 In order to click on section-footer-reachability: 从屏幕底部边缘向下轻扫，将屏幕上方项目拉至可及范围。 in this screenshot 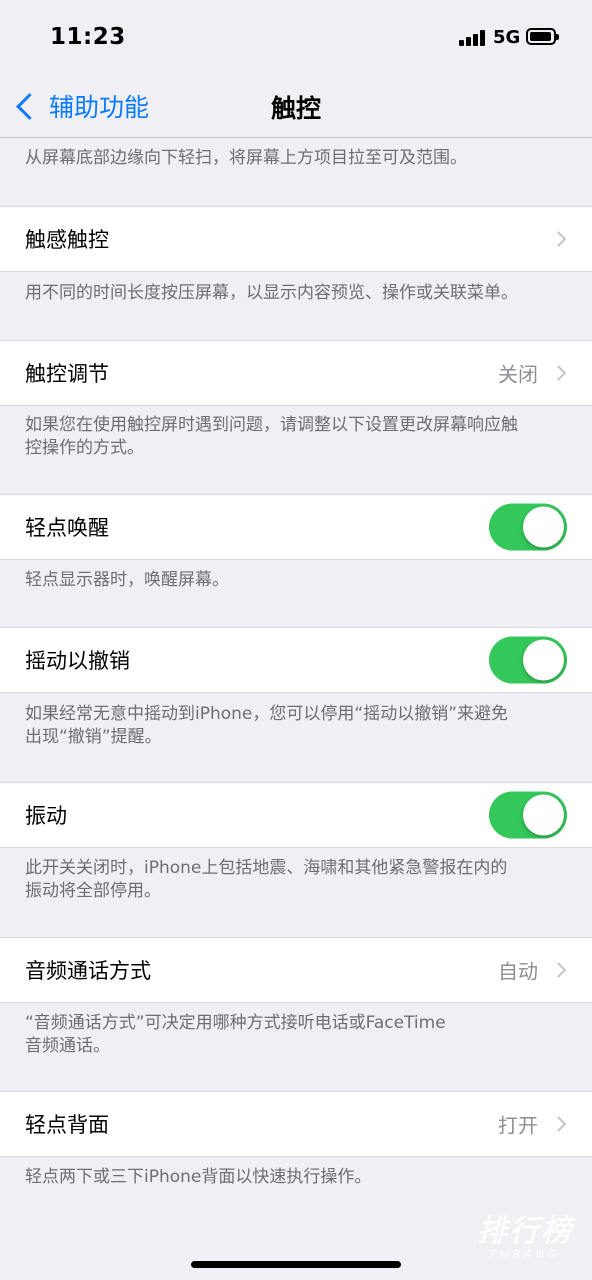, I will do `click(246, 158)`.